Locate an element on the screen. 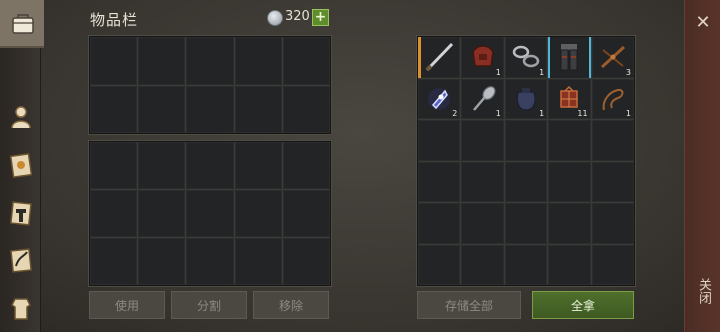 This screenshot has width=720, height=332. storage-slot-saddle: 1 is located at coordinates (482, 57).